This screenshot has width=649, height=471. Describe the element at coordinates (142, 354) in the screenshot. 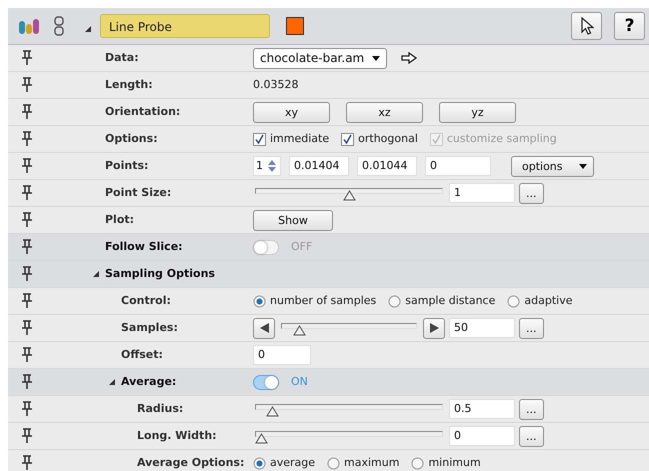

I see `field-label: Offset:` at that location.